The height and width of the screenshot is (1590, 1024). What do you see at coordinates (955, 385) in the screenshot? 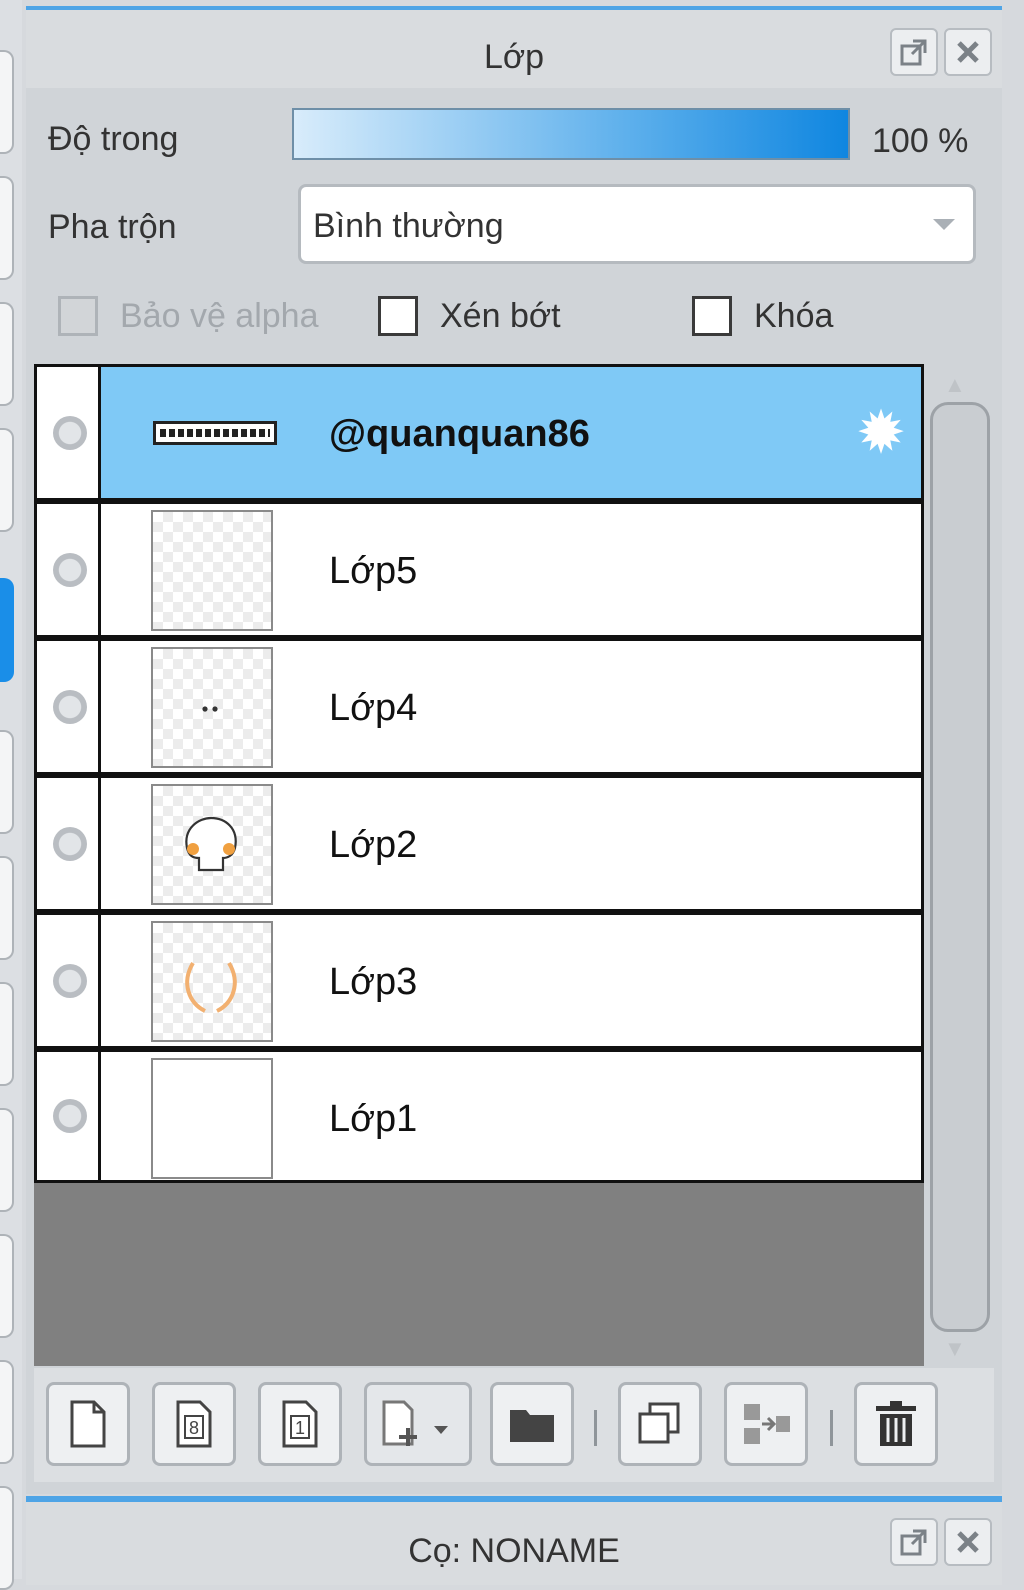
I see `scroll-up-arrow: ▲` at bounding box center [955, 385].